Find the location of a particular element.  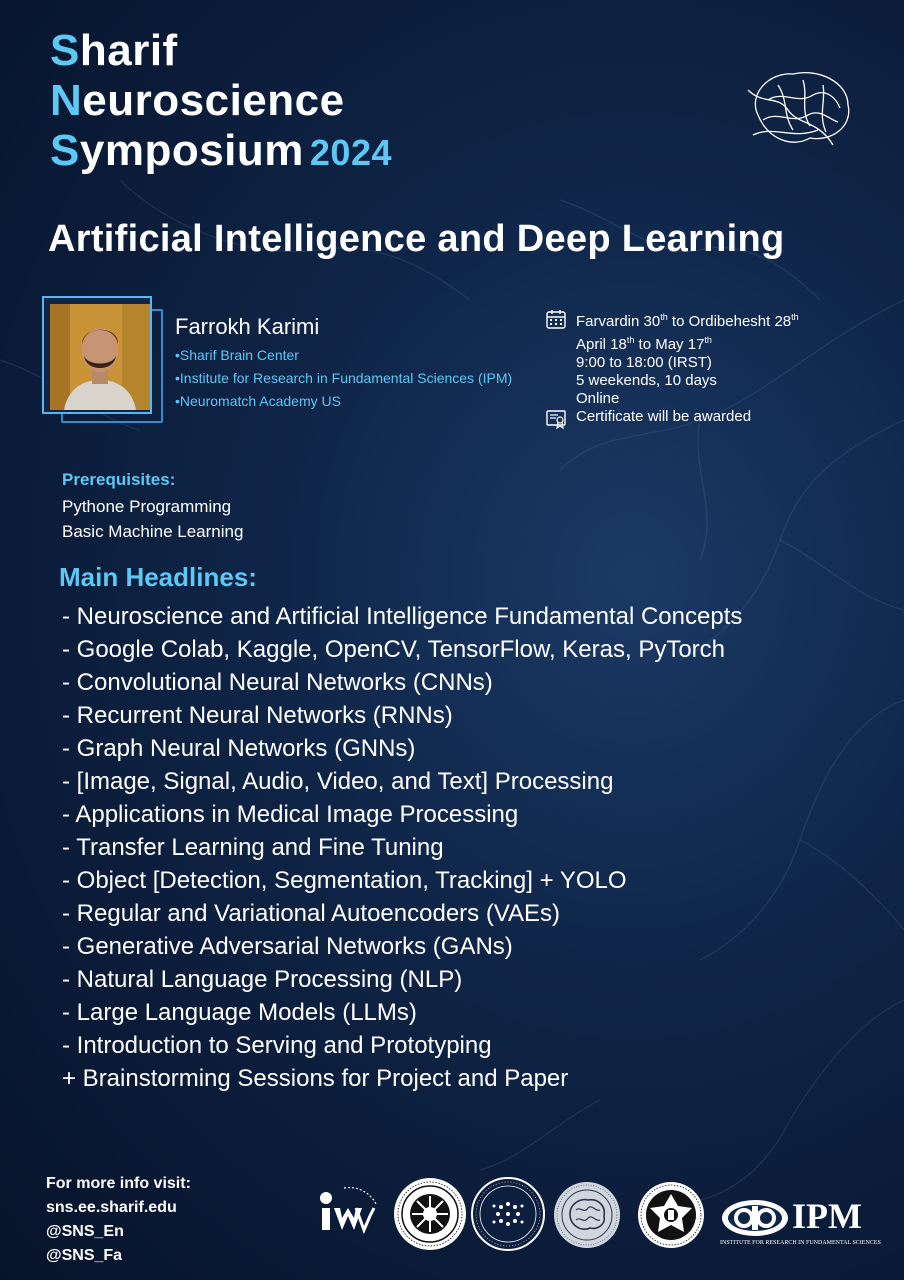

certificate-text: Certificate will be awarded is located at coordinates (664, 416).